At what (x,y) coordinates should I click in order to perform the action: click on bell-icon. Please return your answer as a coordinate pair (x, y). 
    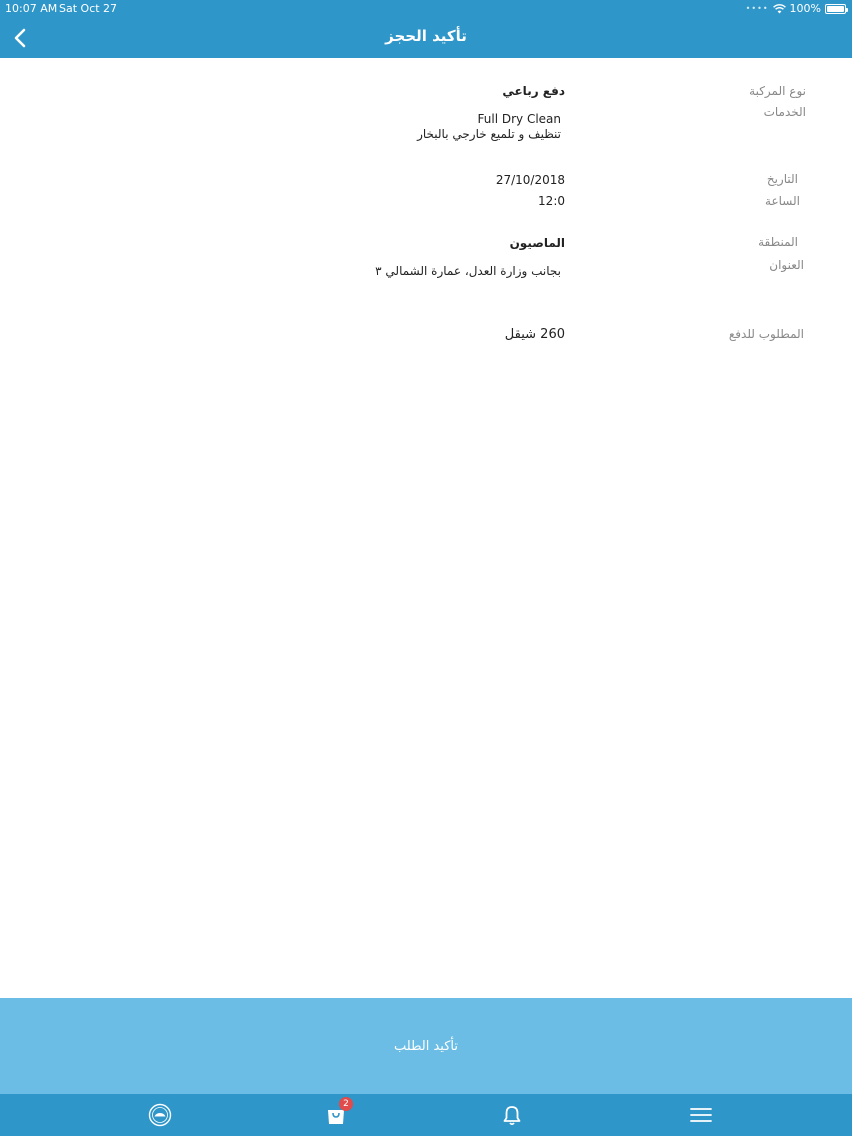
    Looking at the image, I should click on (512, 1116).